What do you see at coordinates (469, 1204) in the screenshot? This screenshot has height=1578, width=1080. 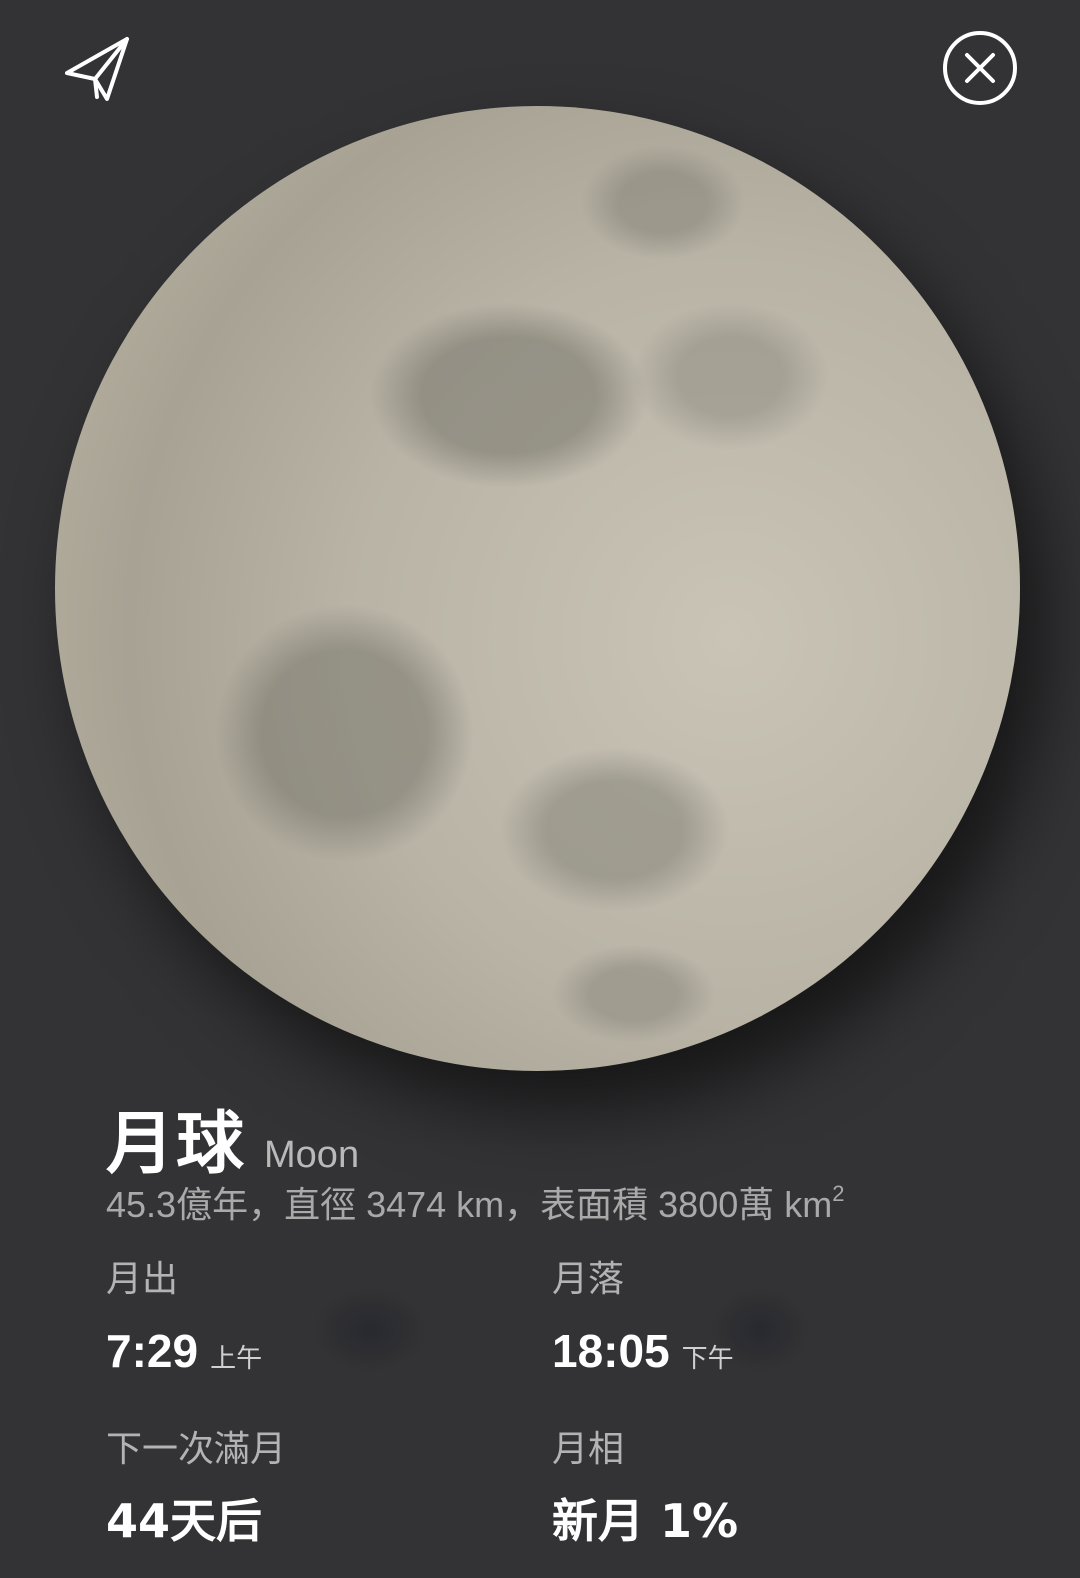 I see `moon-facts-text: 45.3億年，直徑 3474 km，表面積 3800萬 km` at bounding box center [469, 1204].